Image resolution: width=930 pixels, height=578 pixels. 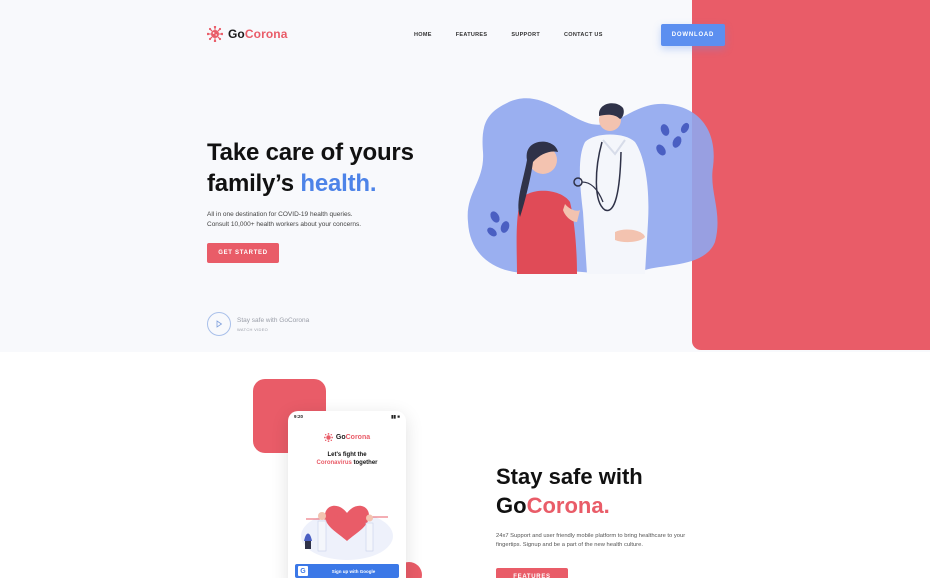 I want to click on virus-logo-icon, so click(x=215, y=34).